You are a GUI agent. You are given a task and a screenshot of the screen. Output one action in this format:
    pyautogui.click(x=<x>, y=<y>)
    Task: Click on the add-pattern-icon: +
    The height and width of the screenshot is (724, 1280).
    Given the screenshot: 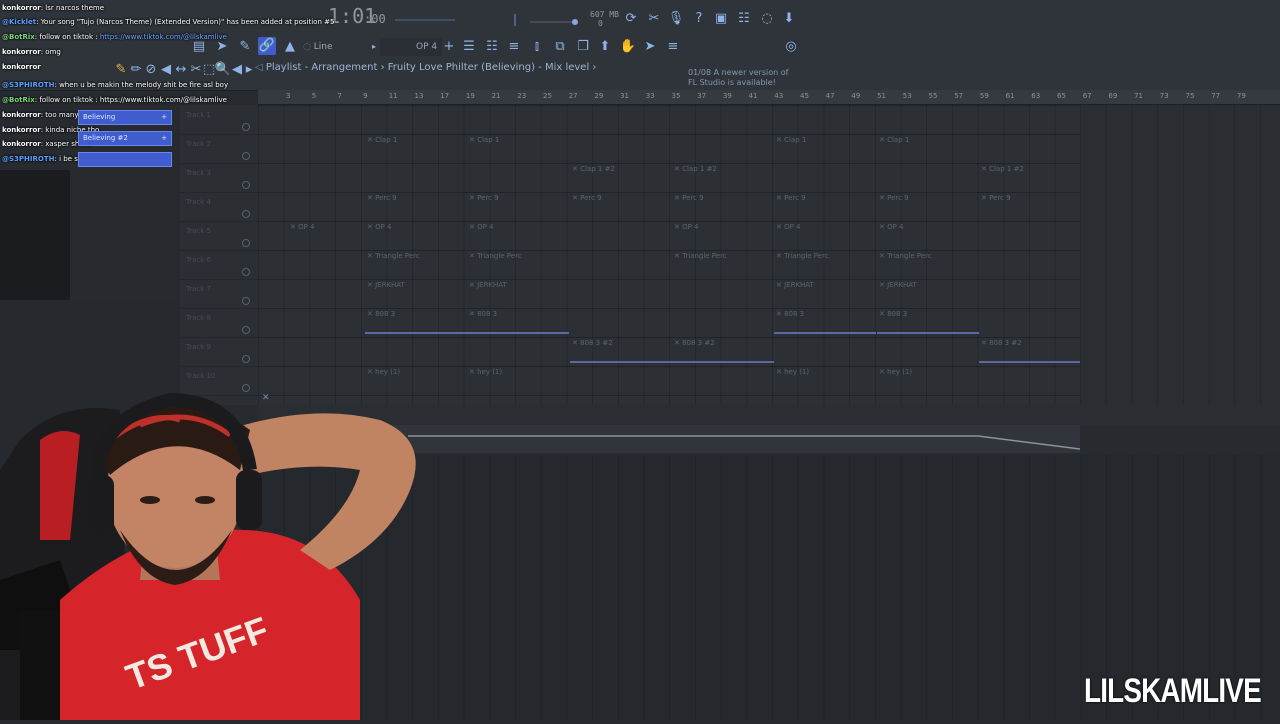 What is the action you would take?
    pyautogui.click(x=449, y=47)
    